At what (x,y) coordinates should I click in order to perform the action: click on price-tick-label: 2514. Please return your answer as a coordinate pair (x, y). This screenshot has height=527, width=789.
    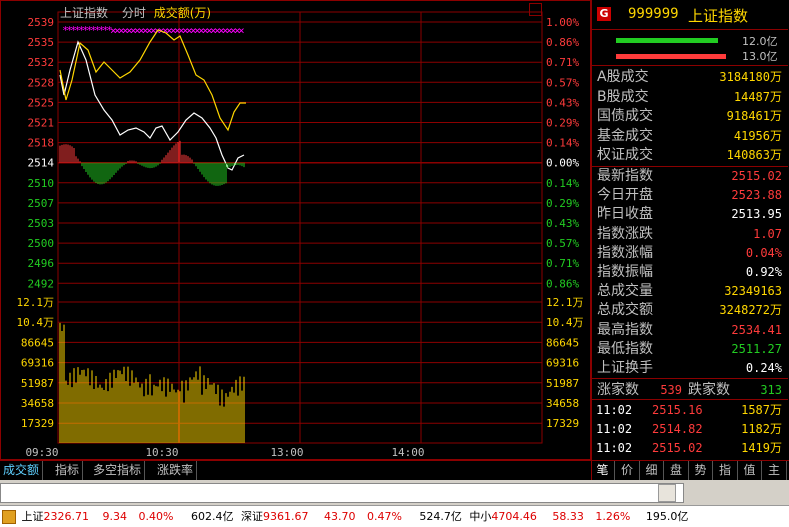
    Looking at the image, I should click on (41, 163).